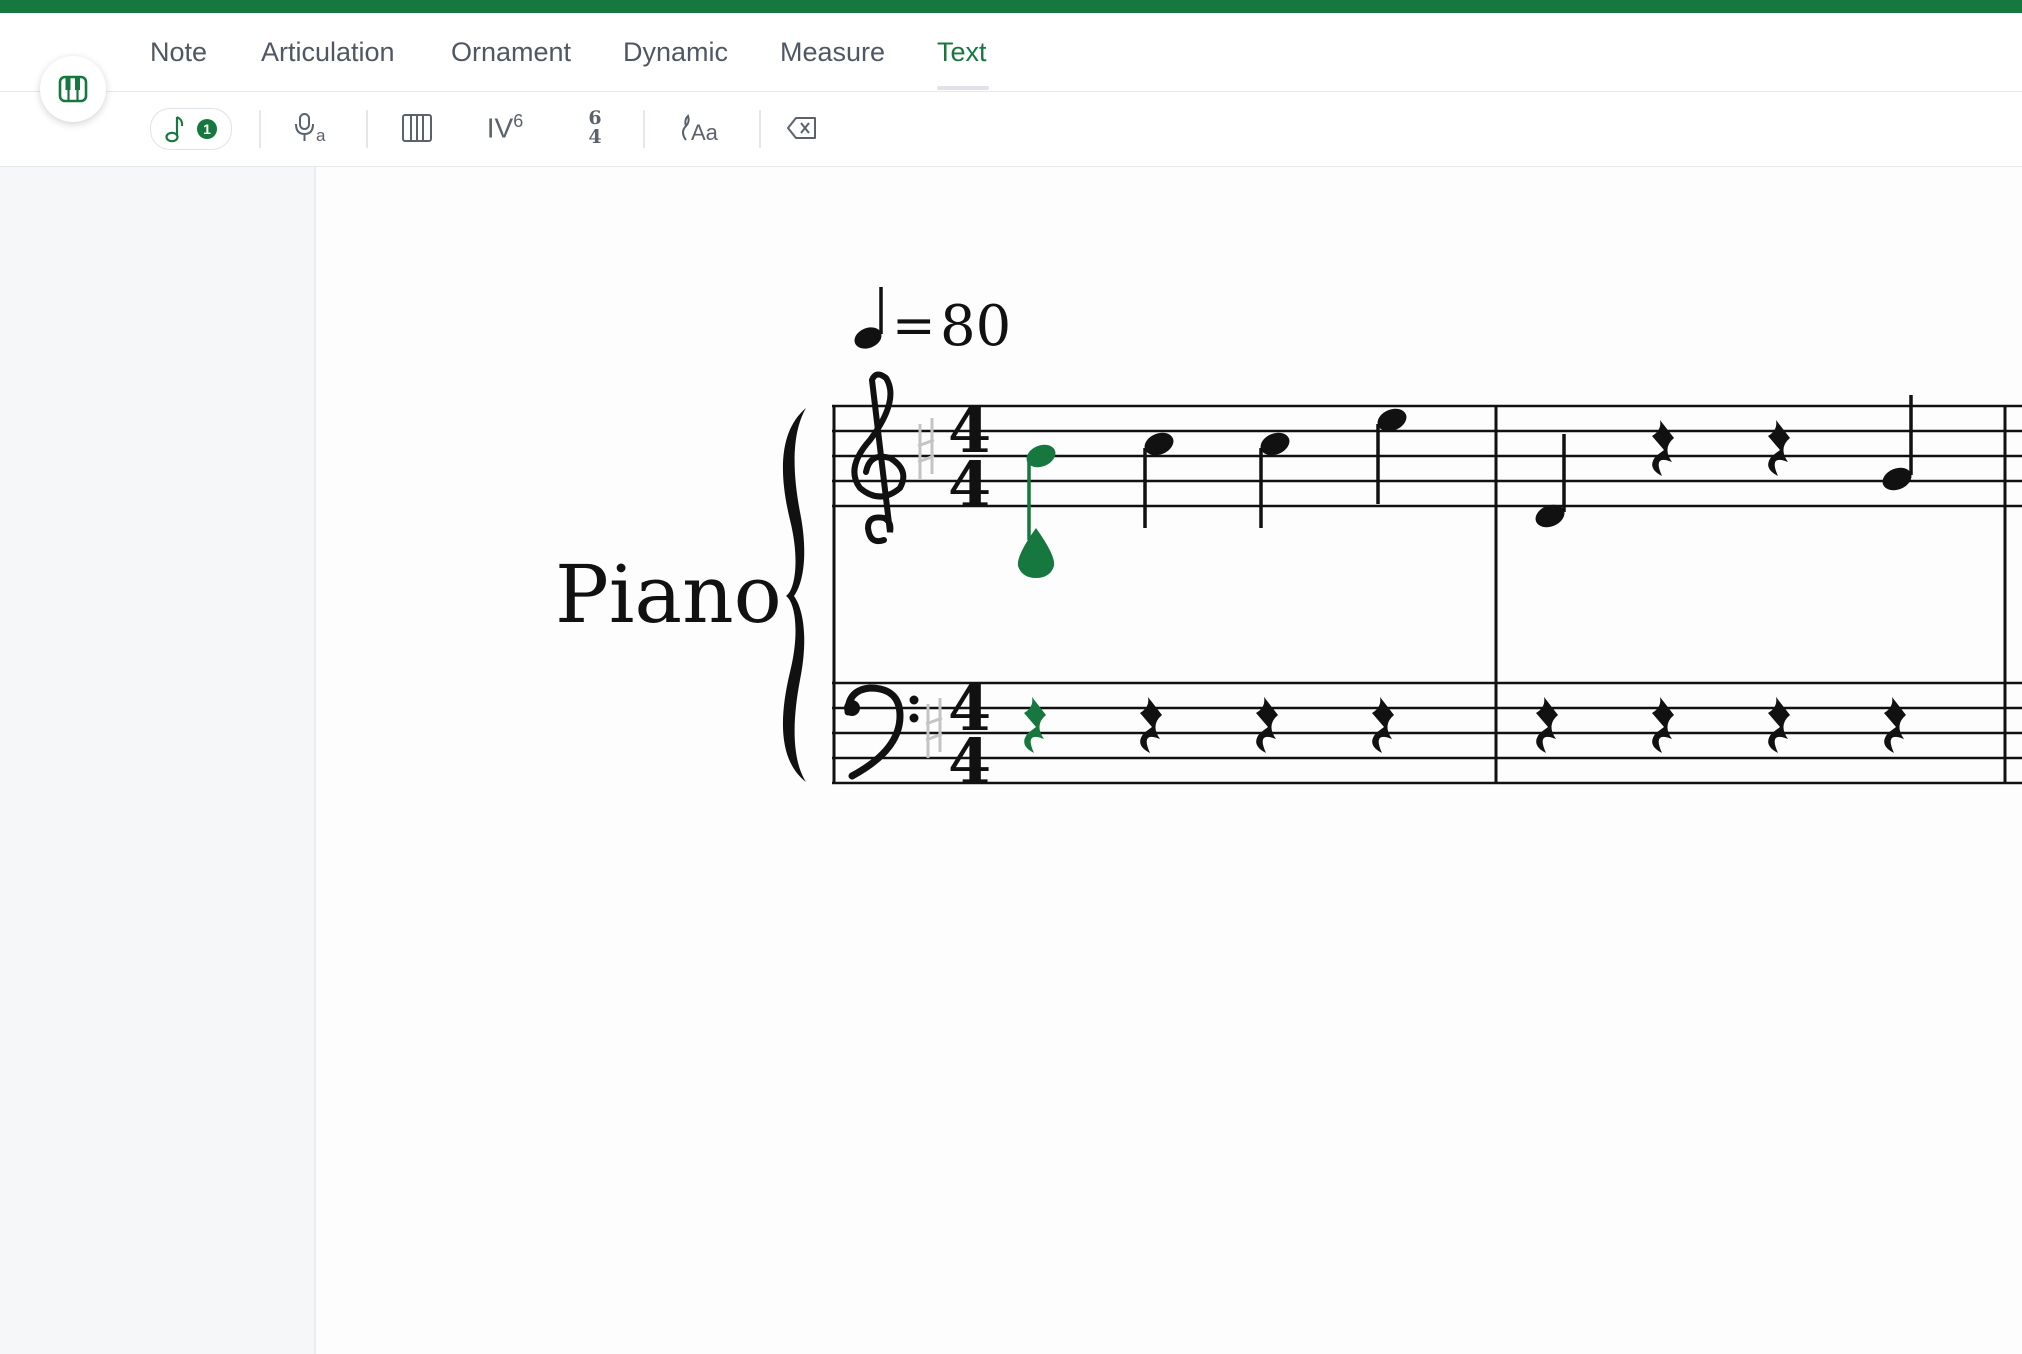 Image resolution: width=2022 pixels, height=1354 pixels. I want to click on treble-staff, so click(1427, 456).